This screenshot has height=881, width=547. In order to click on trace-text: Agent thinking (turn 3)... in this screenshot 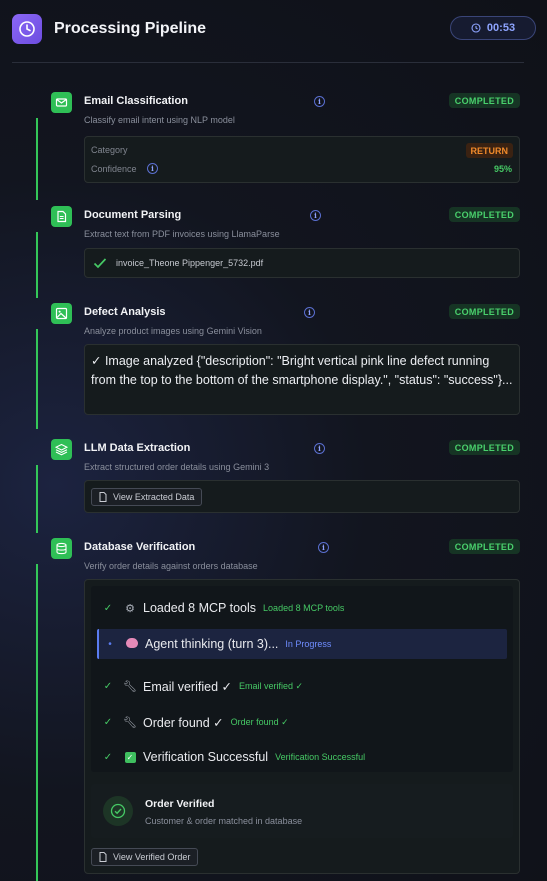, I will do `click(212, 644)`.